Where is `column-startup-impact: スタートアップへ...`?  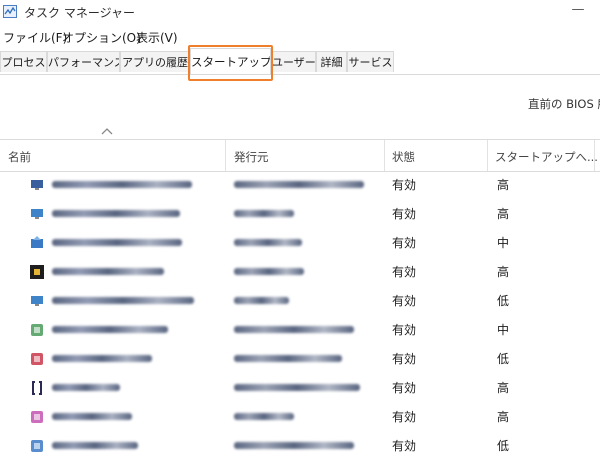
column-startup-impact: スタートアップへ... is located at coordinates (546, 157).